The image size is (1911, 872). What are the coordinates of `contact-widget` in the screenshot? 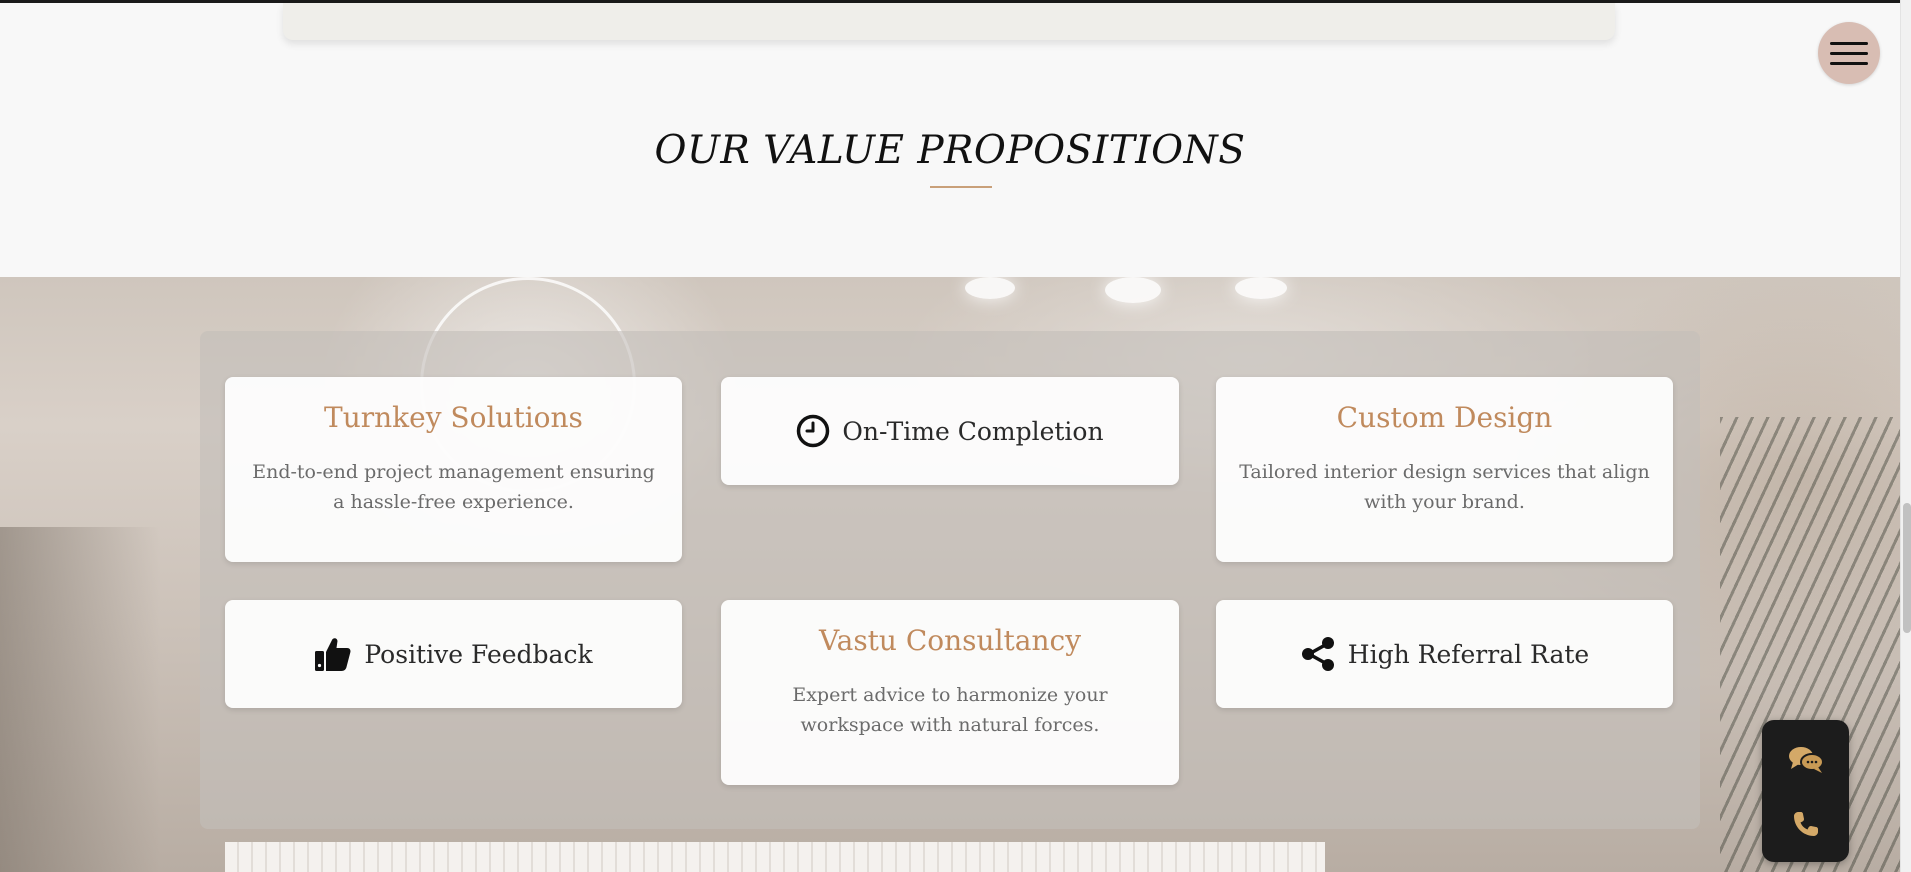 It's located at (1805, 791).